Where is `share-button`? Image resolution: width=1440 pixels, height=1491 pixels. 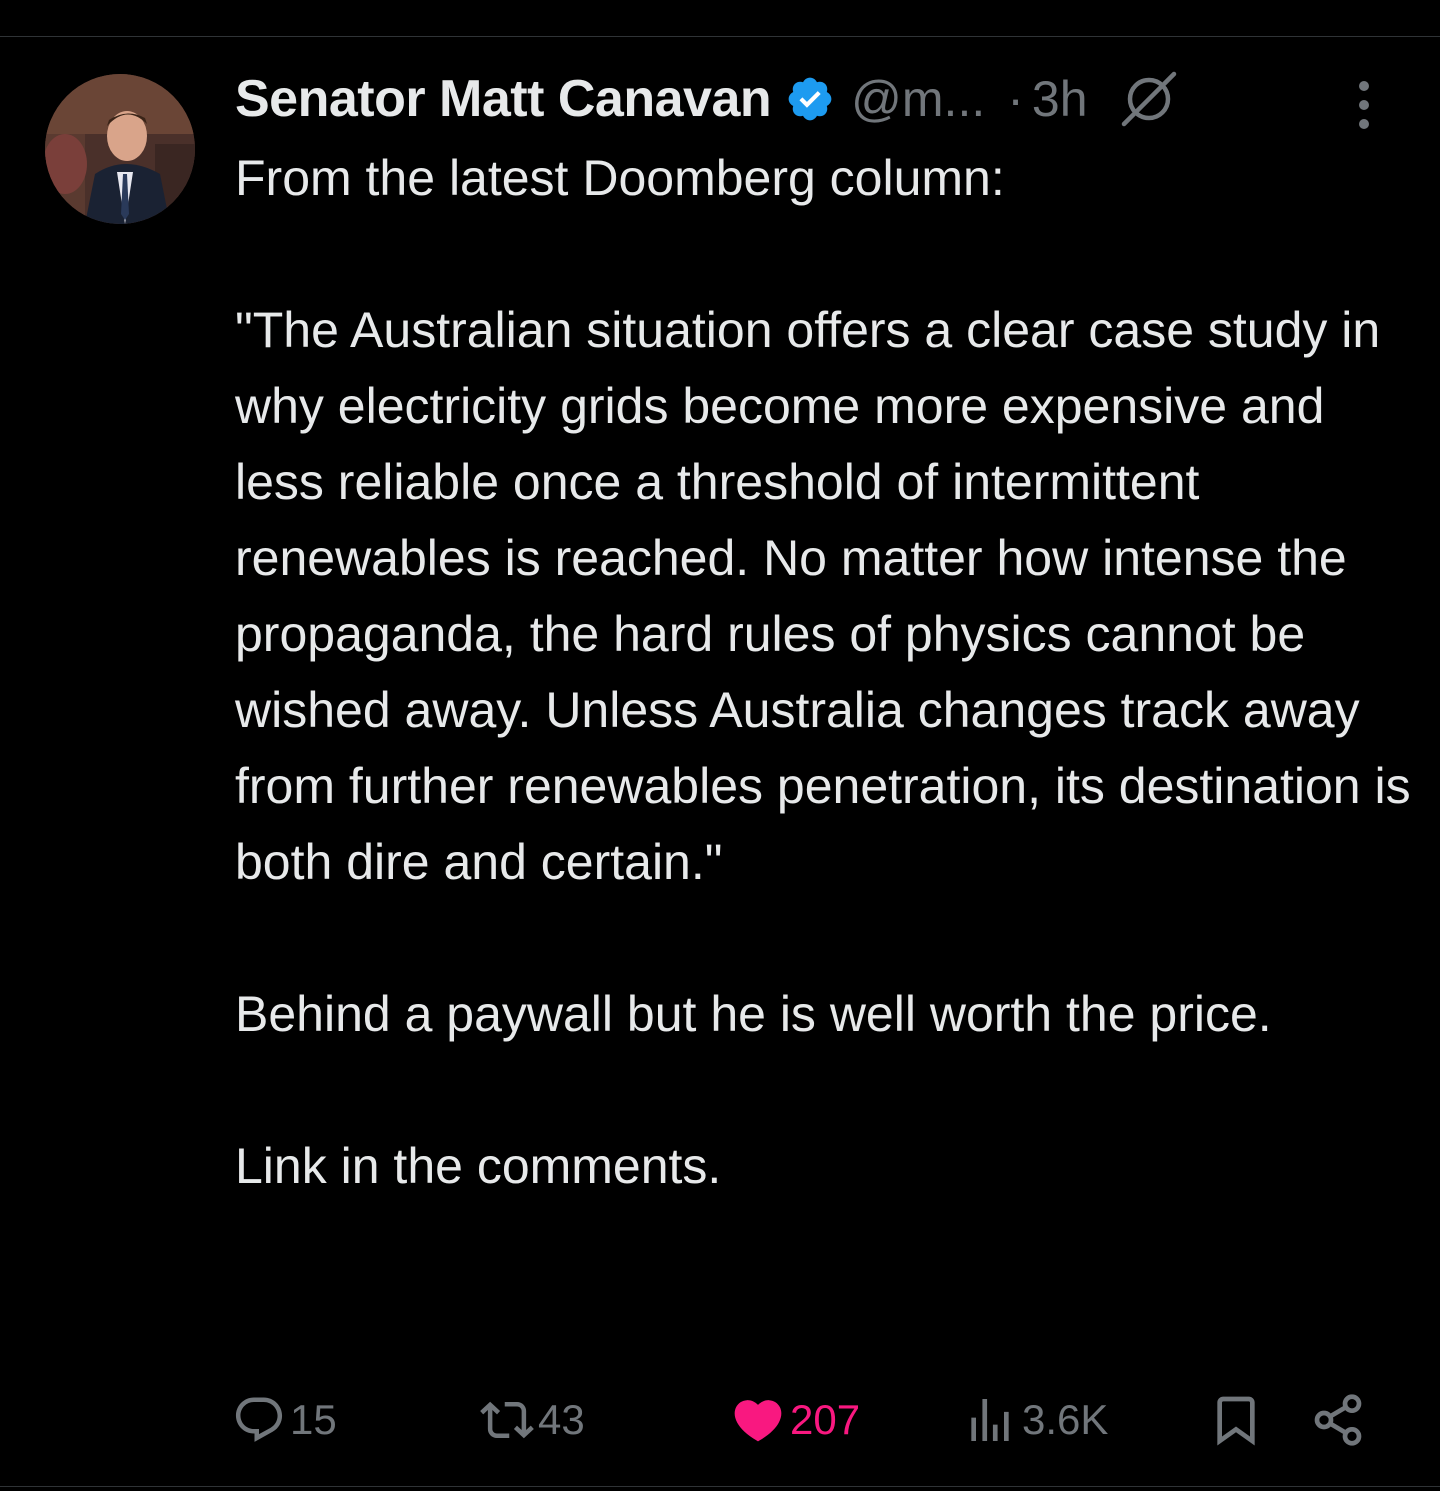
share-button is located at coordinates (1338, 1420).